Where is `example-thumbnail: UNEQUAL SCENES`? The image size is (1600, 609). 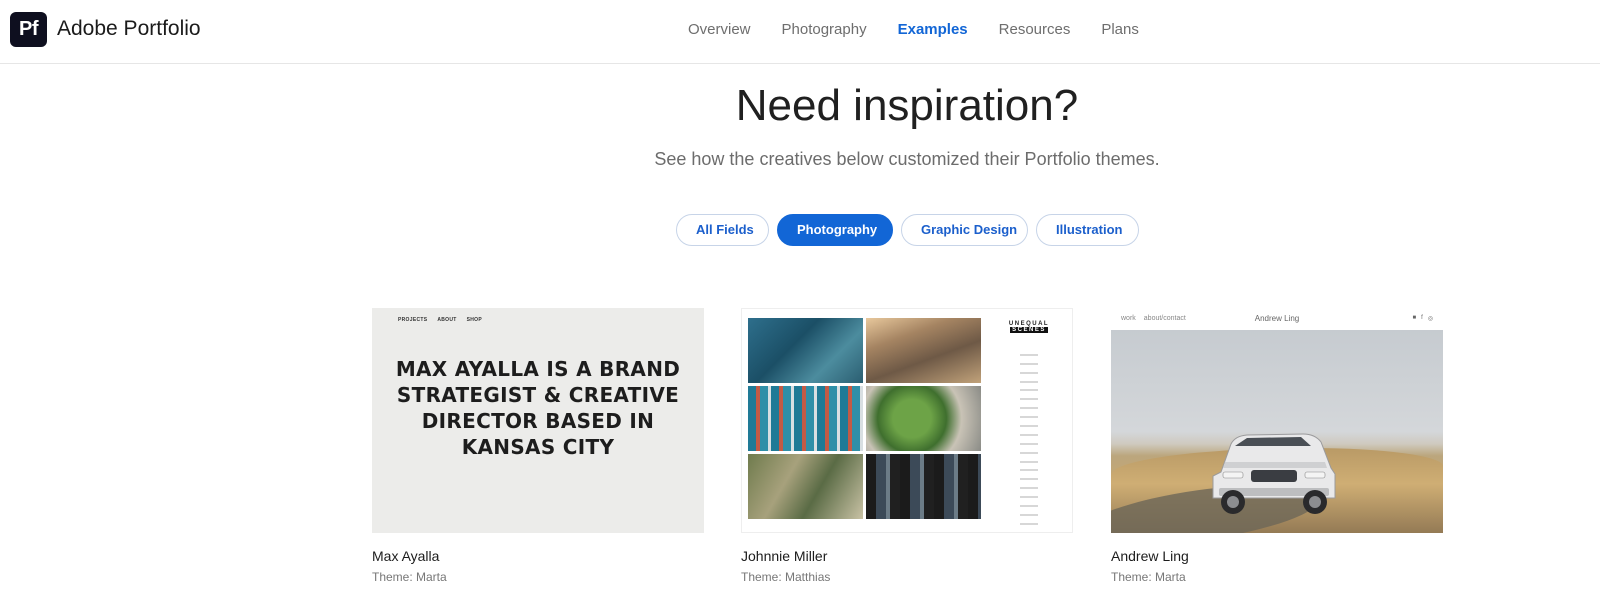
example-thumbnail: UNEQUAL SCENES is located at coordinates (907, 420).